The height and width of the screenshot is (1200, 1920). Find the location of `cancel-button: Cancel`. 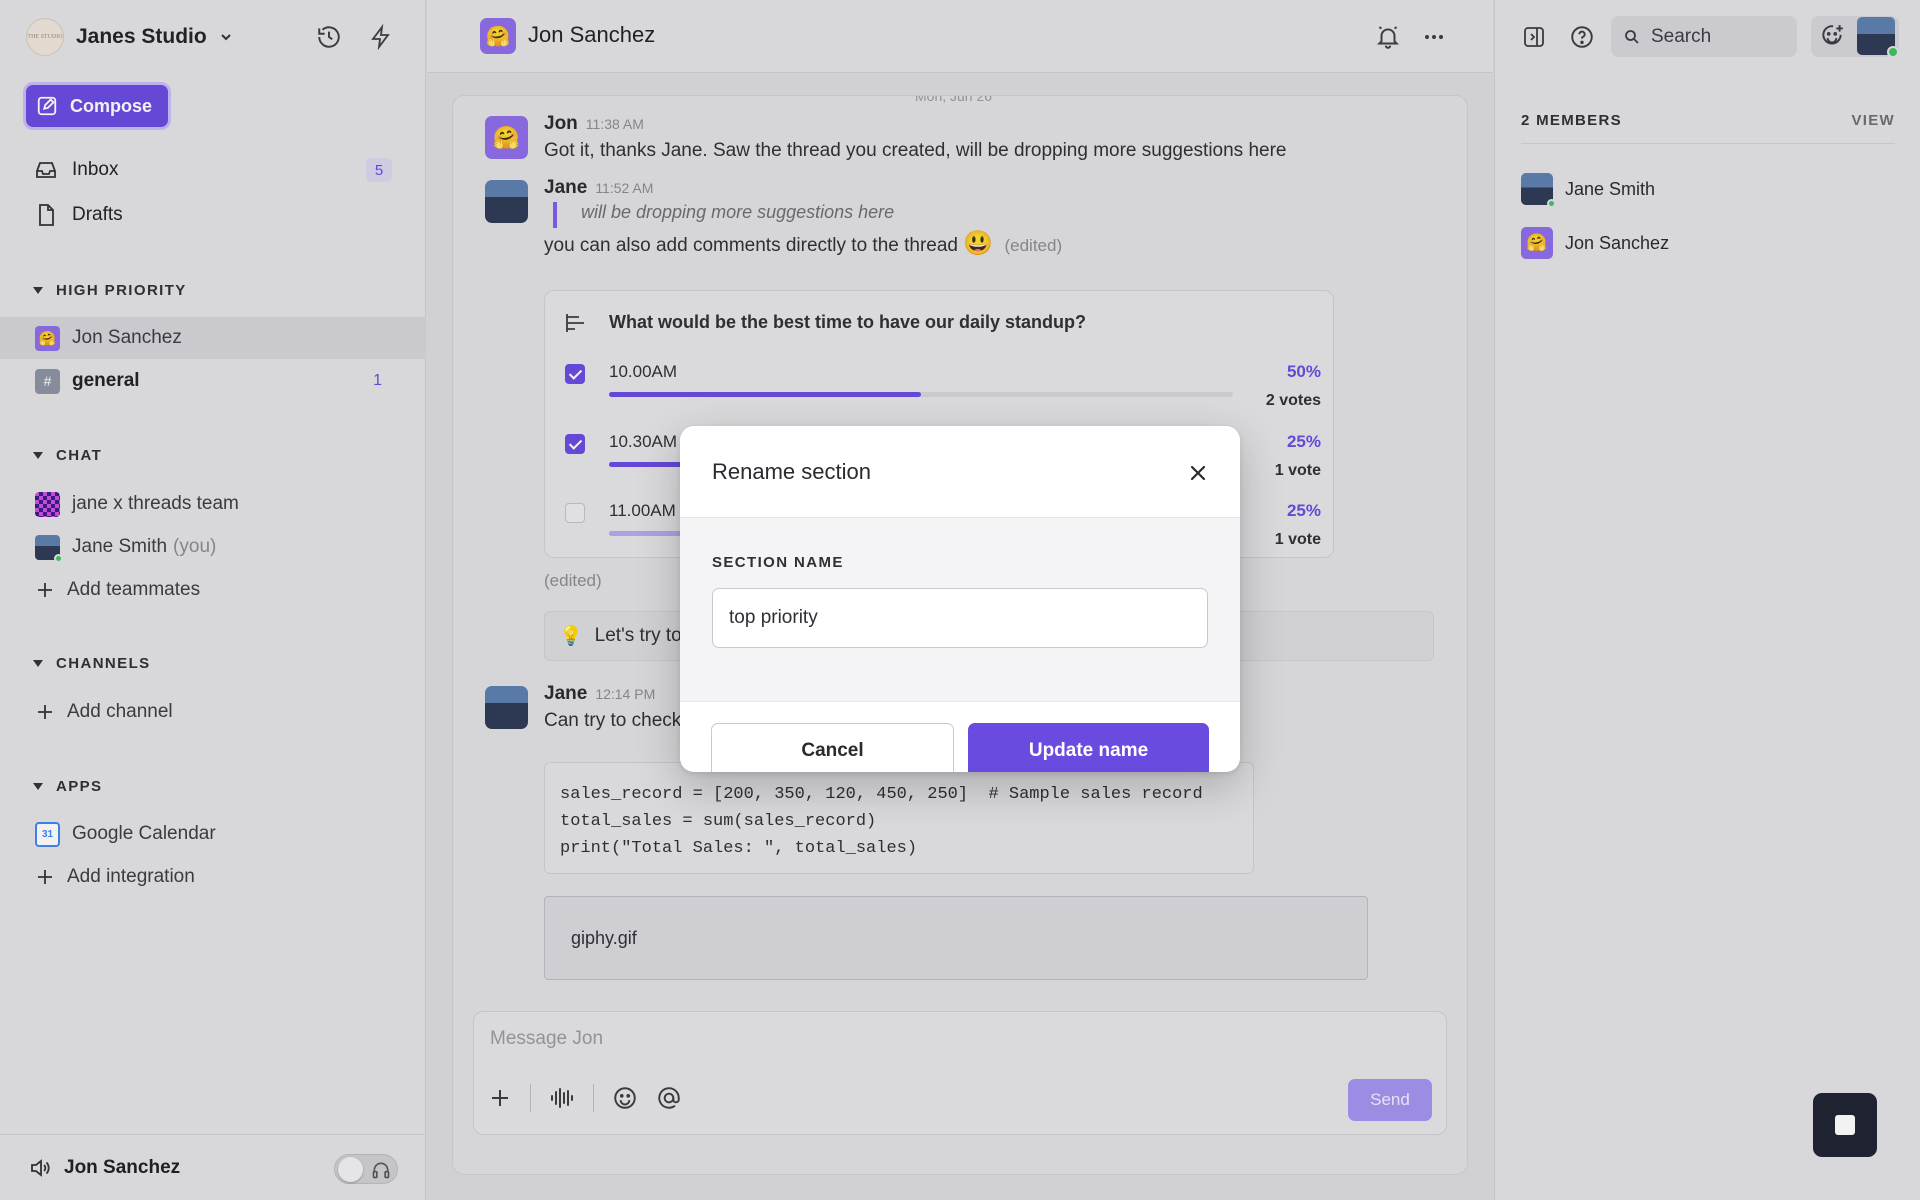

cancel-button: Cancel is located at coordinates (832, 747).